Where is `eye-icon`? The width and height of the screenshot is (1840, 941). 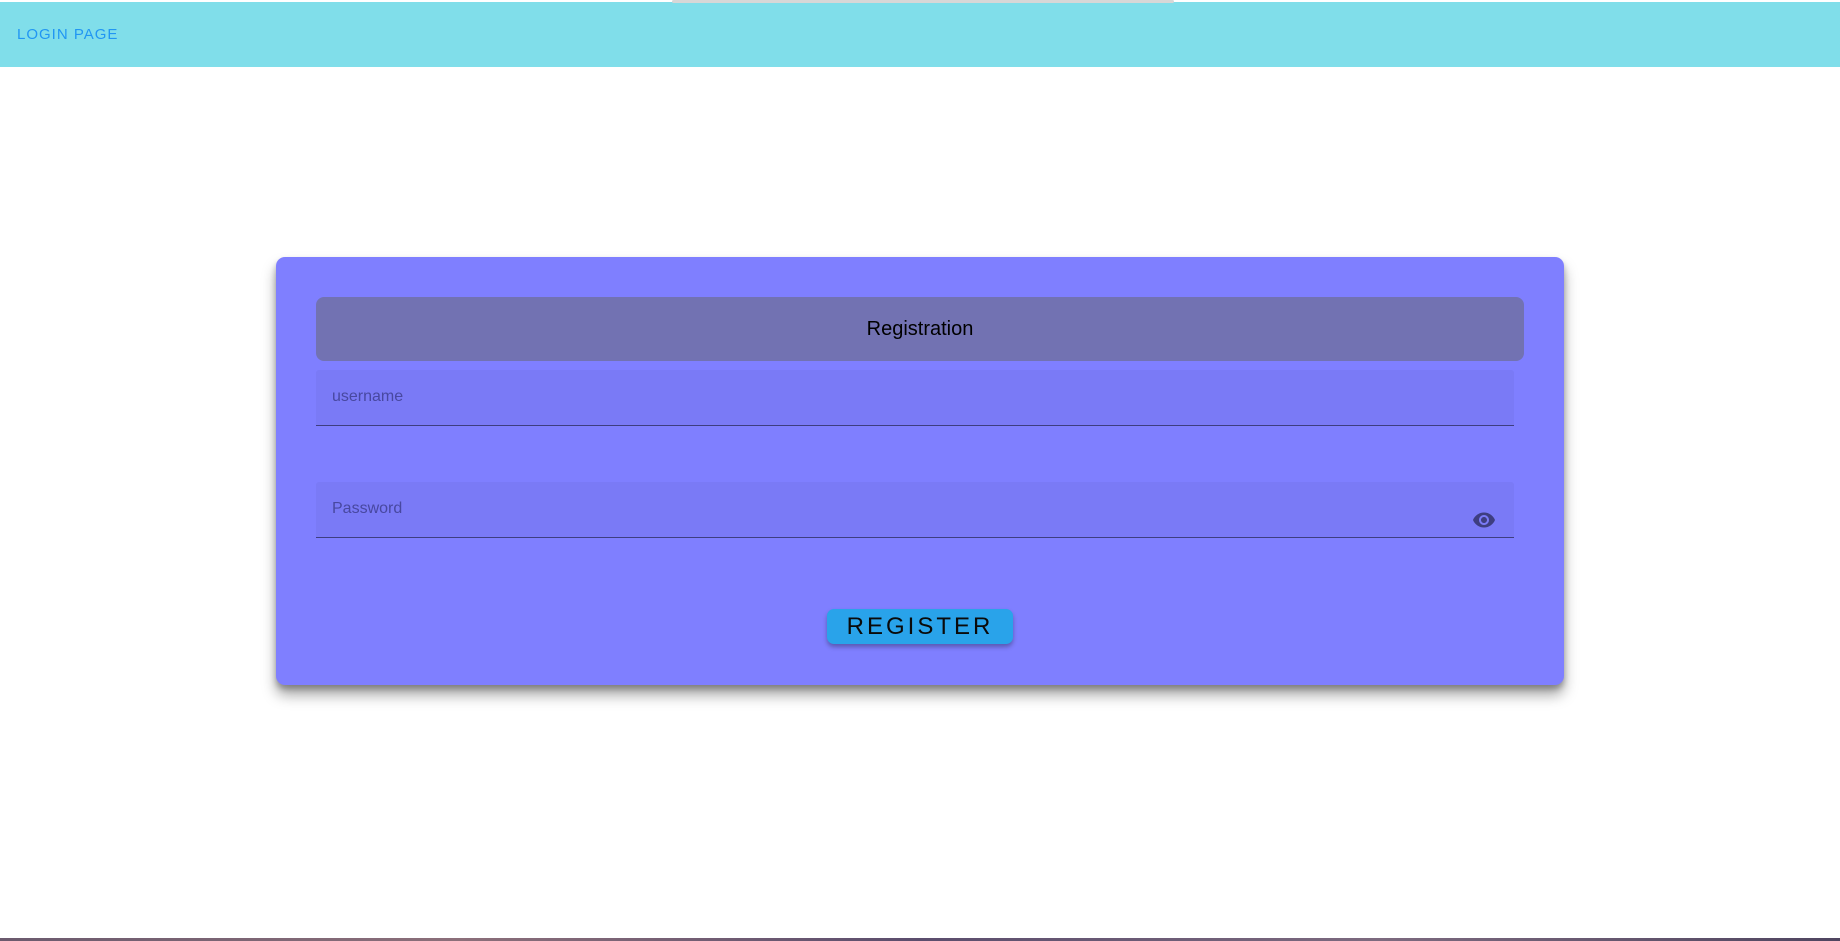 eye-icon is located at coordinates (1484, 520).